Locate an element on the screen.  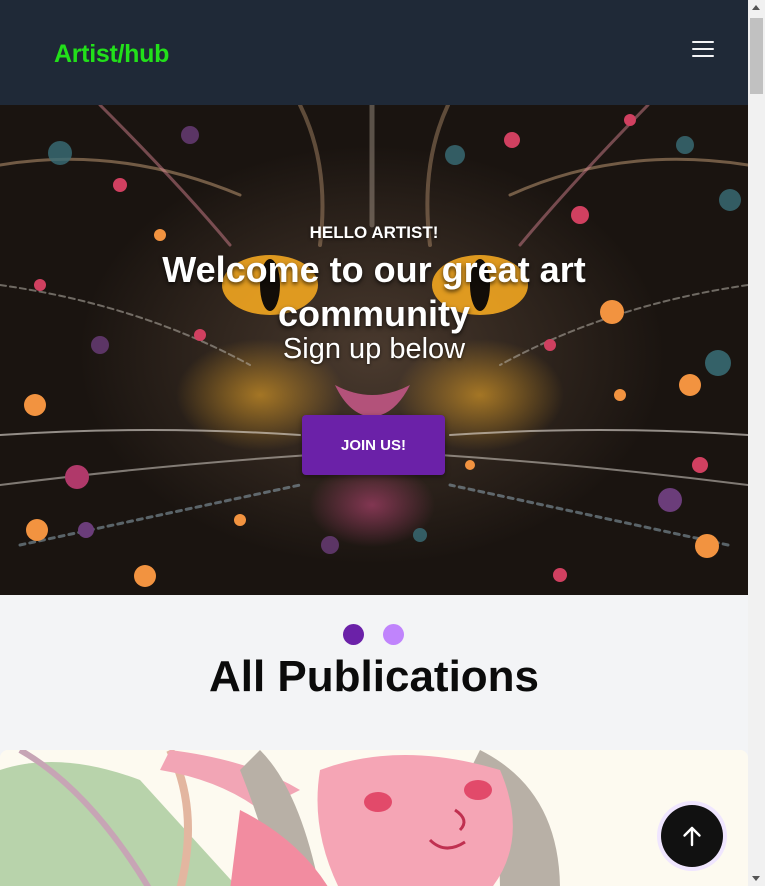
join-us-button: JOIN US! is located at coordinates (373, 445).